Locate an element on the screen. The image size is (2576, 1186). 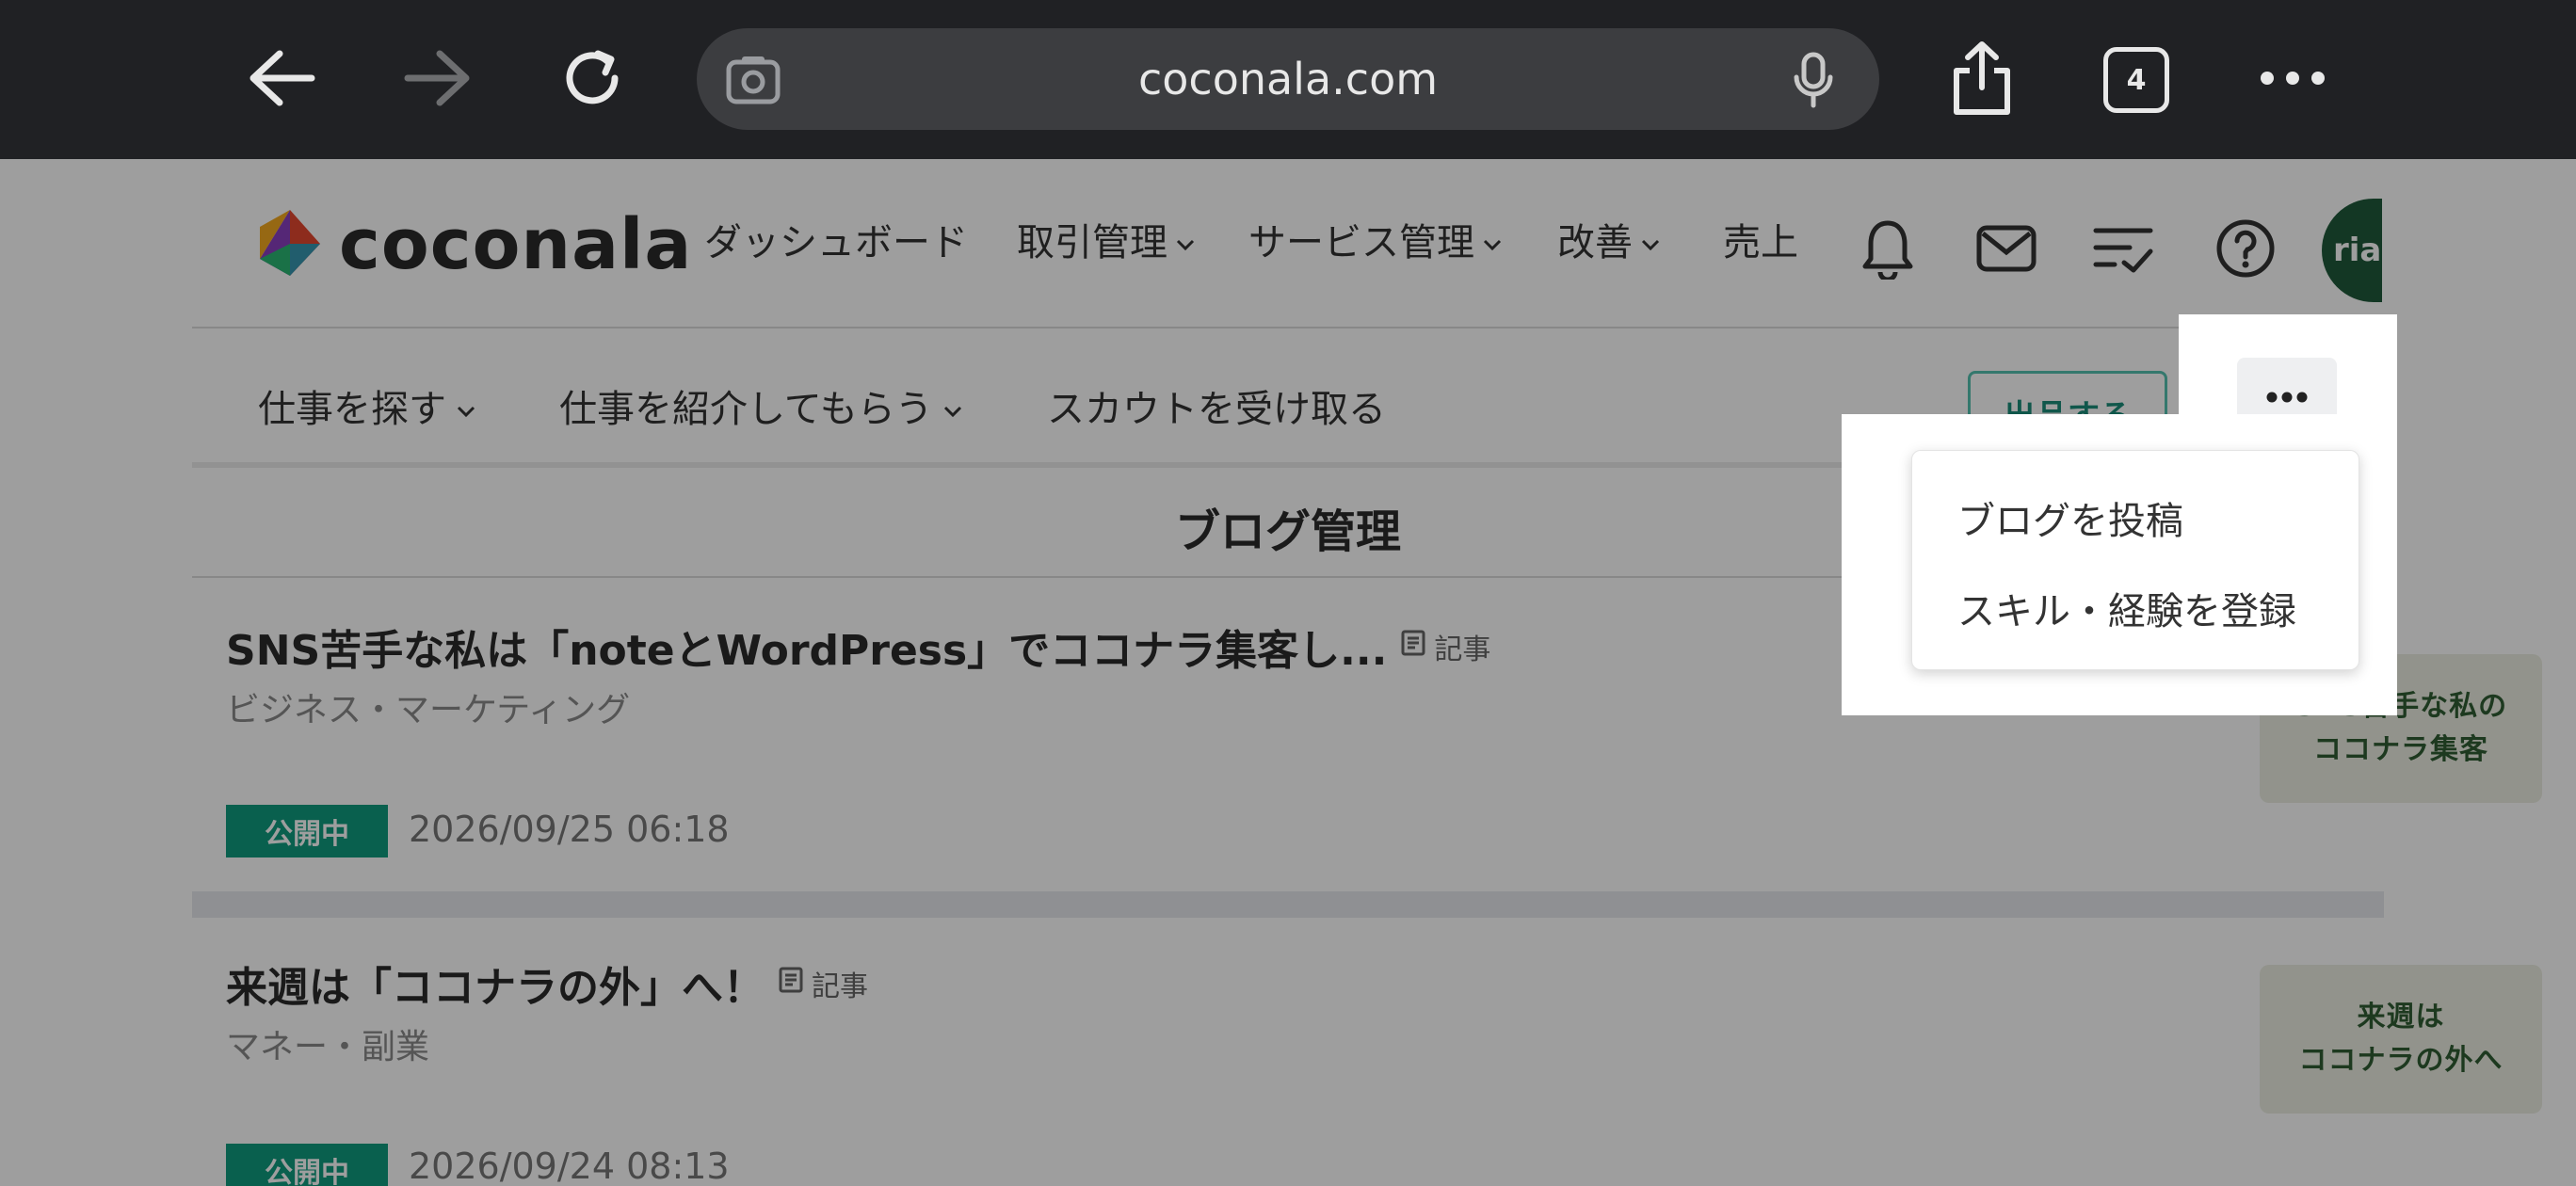
menu-item-post-blog: ブログを投稿 is located at coordinates (2070, 517).